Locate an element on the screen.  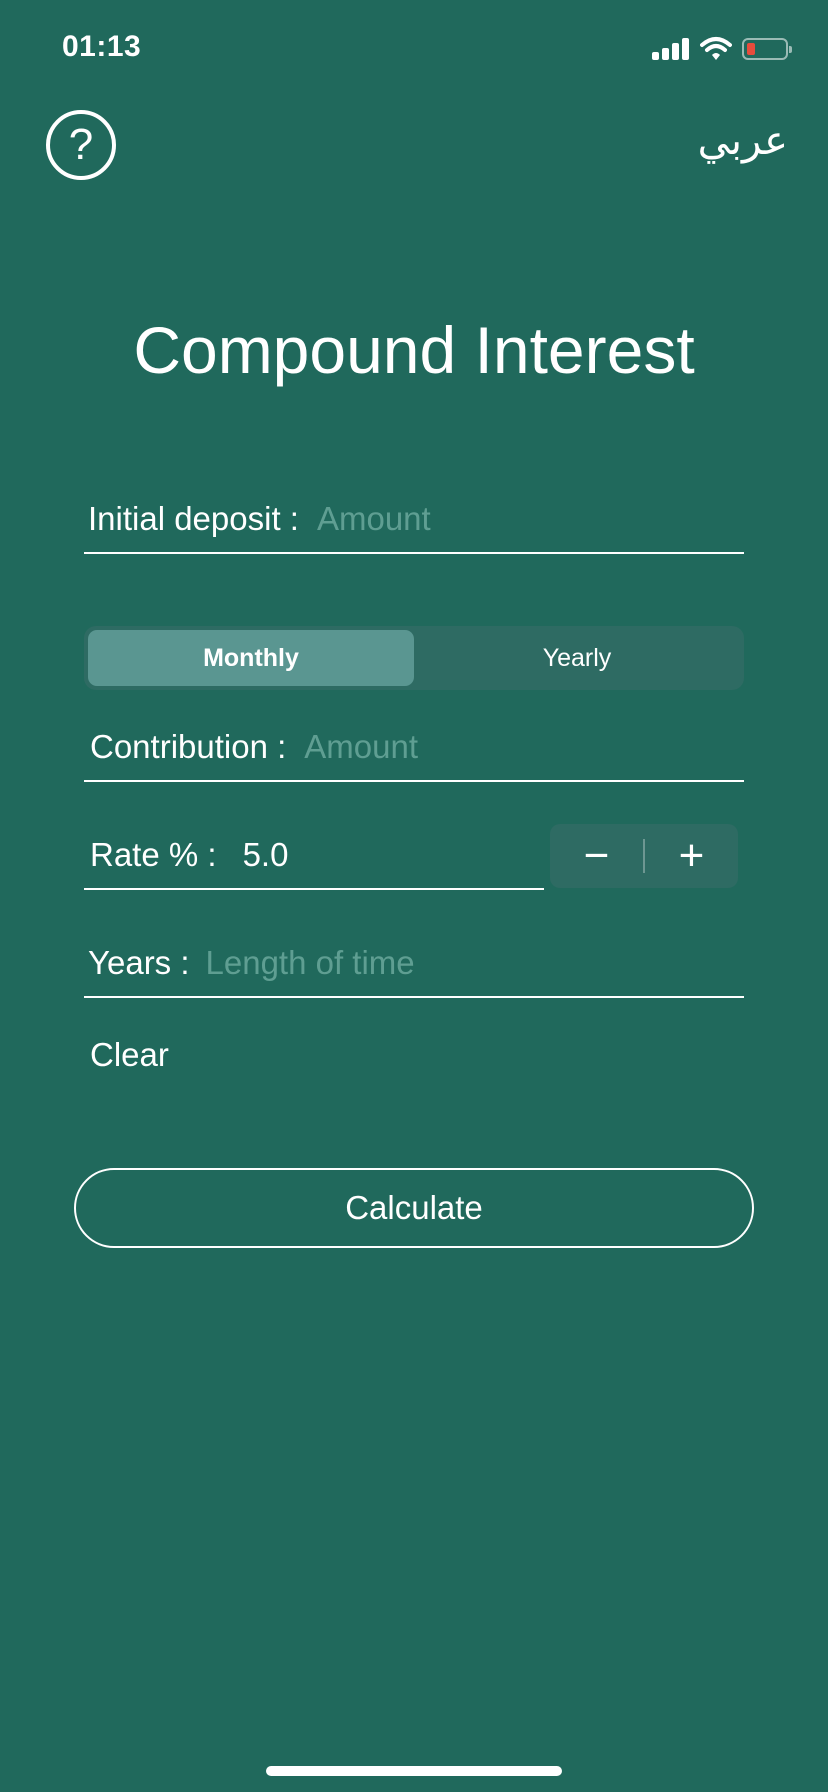
contribution-field: Contribution : Amount is located at coordinates (414, 748).